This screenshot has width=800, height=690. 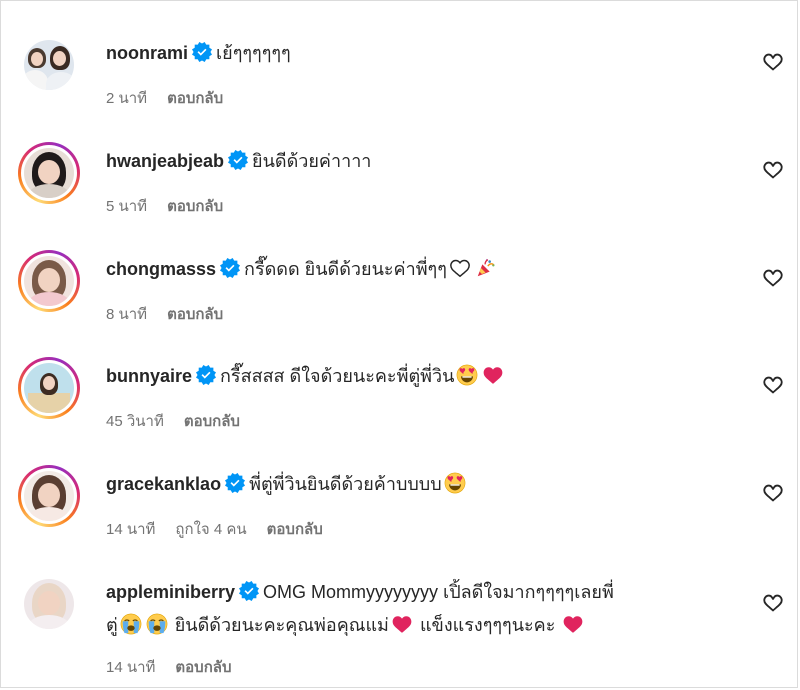 What do you see at coordinates (126, 98) in the screenshot?
I see `comment-time: 2 นาที` at bounding box center [126, 98].